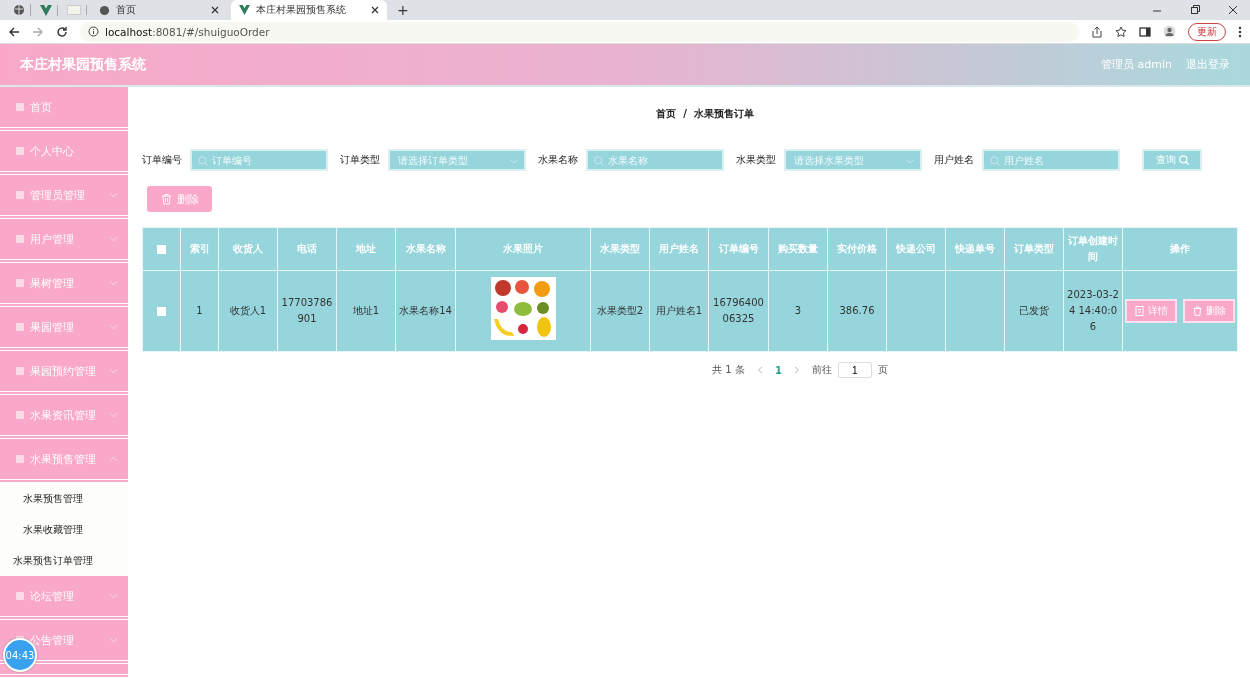 The width and height of the screenshot is (1250, 678). What do you see at coordinates (821, 370) in the screenshot?
I see `goto-label: 前往` at bounding box center [821, 370].